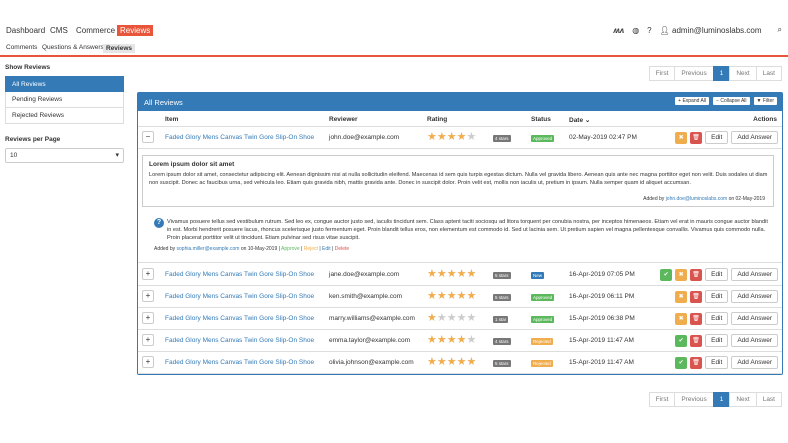 The image size is (788, 443). Describe the element at coordinates (192, 164) in the screenshot. I see `review-title: Lorem ipsum dolor sit amet` at that location.